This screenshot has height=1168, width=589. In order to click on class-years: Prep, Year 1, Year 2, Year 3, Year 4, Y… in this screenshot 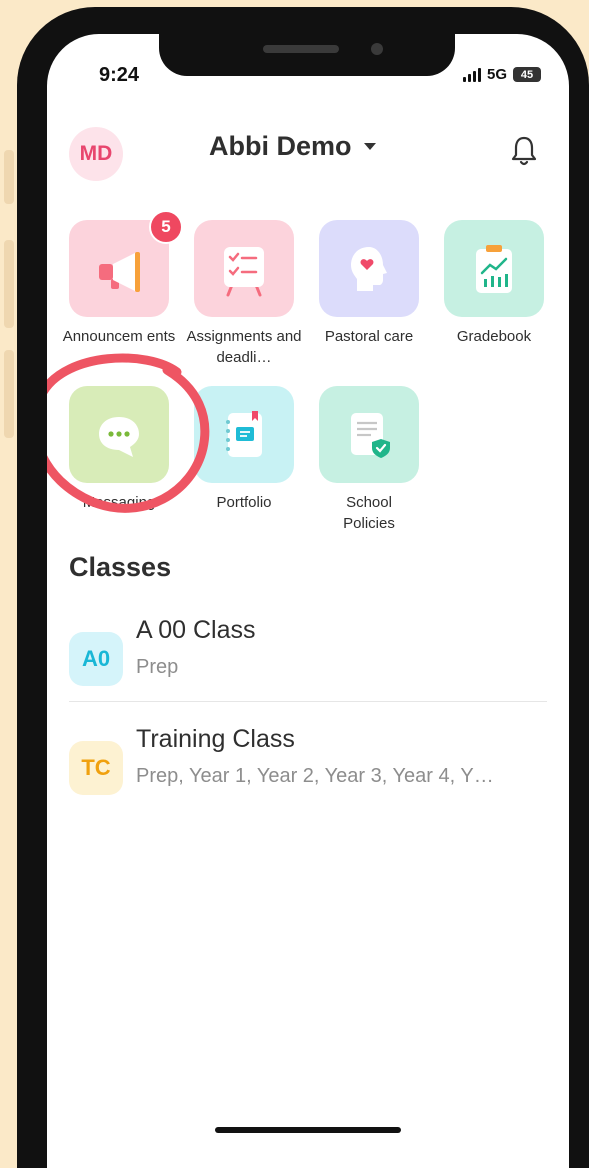, I will do `click(315, 776)`.